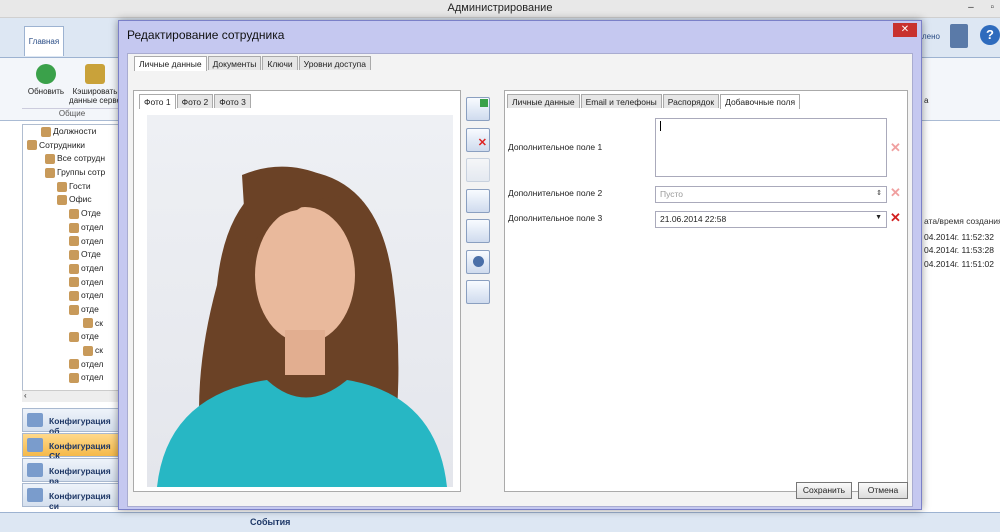 Image resolution: width=1000 pixels, height=532 pixels. Describe the element at coordinates (878, 217) in the screenshot. I see `chevron-down-icon: ▼` at that location.